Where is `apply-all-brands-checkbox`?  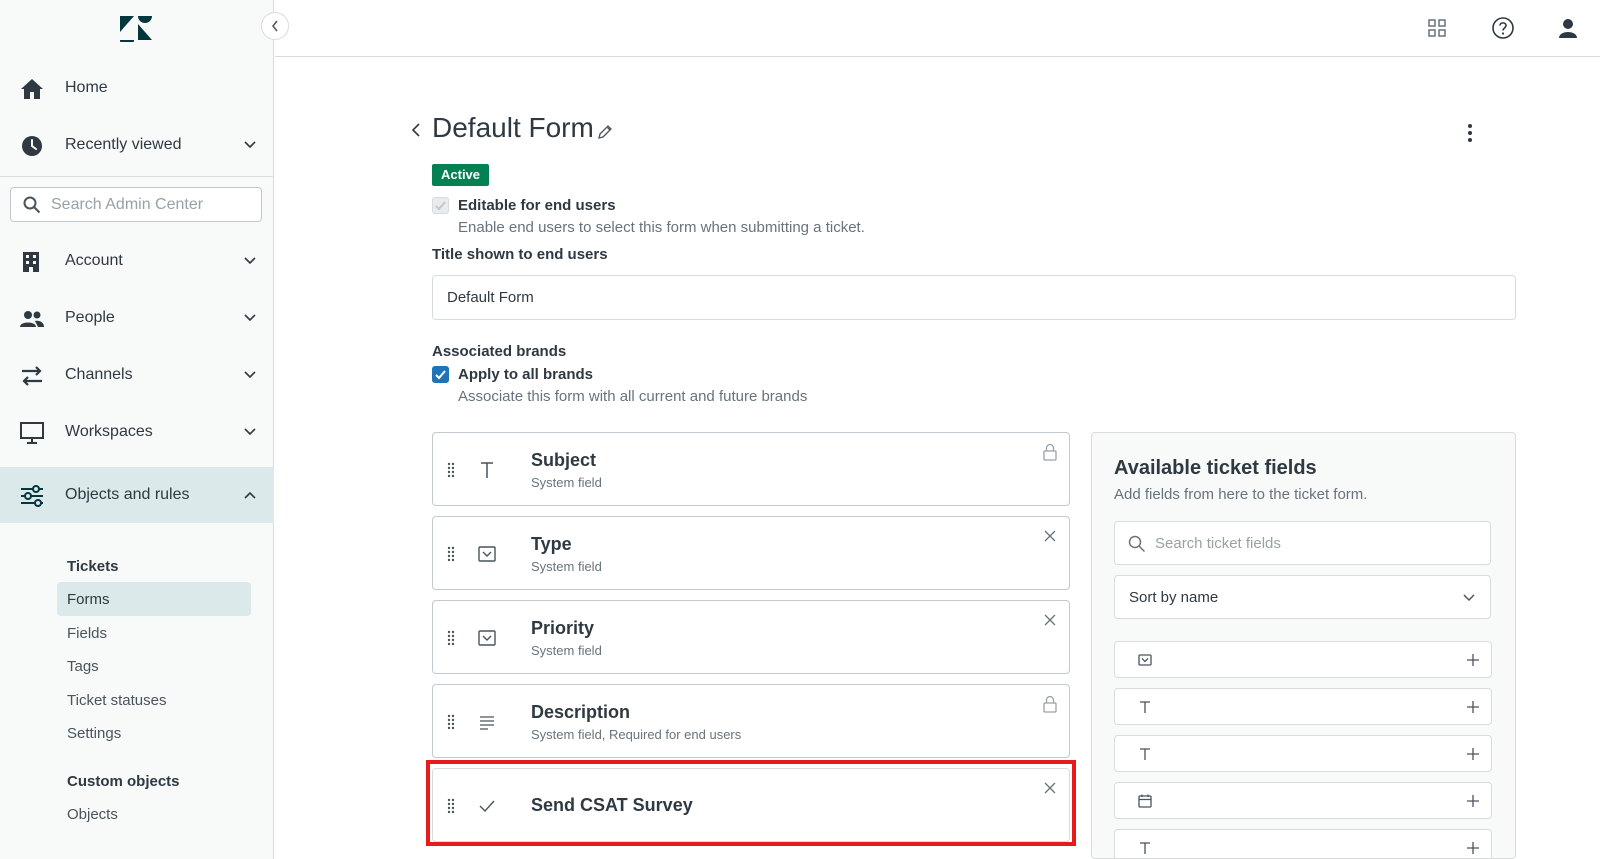 apply-all-brands-checkbox is located at coordinates (440, 374).